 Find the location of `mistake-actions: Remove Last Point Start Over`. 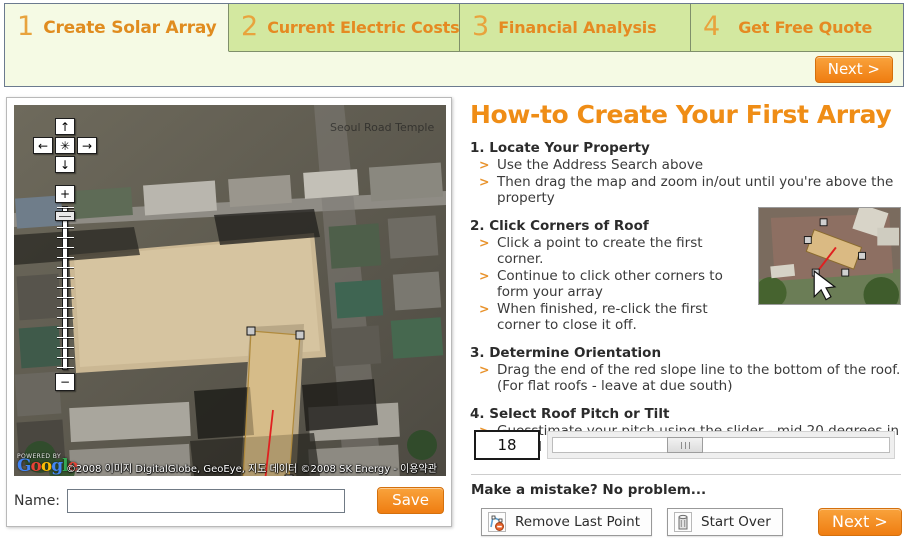

mistake-actions: Remove Last Point Start Over is located at coordinates (632, 522).